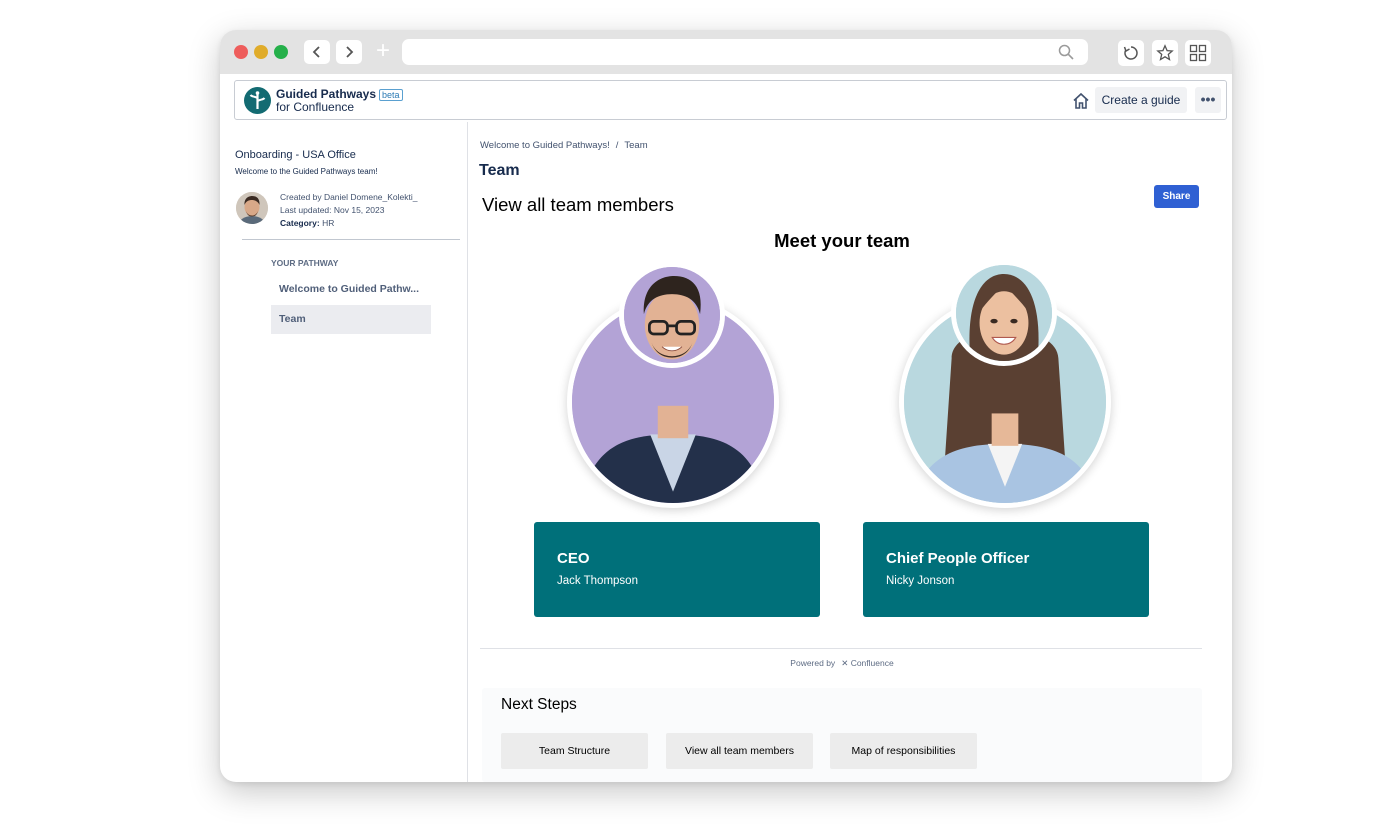 The image size is (1400, 830). Describe the element at coordinates (1208, 100) in the screenshot. I see `more-options-button: •••` at that location.